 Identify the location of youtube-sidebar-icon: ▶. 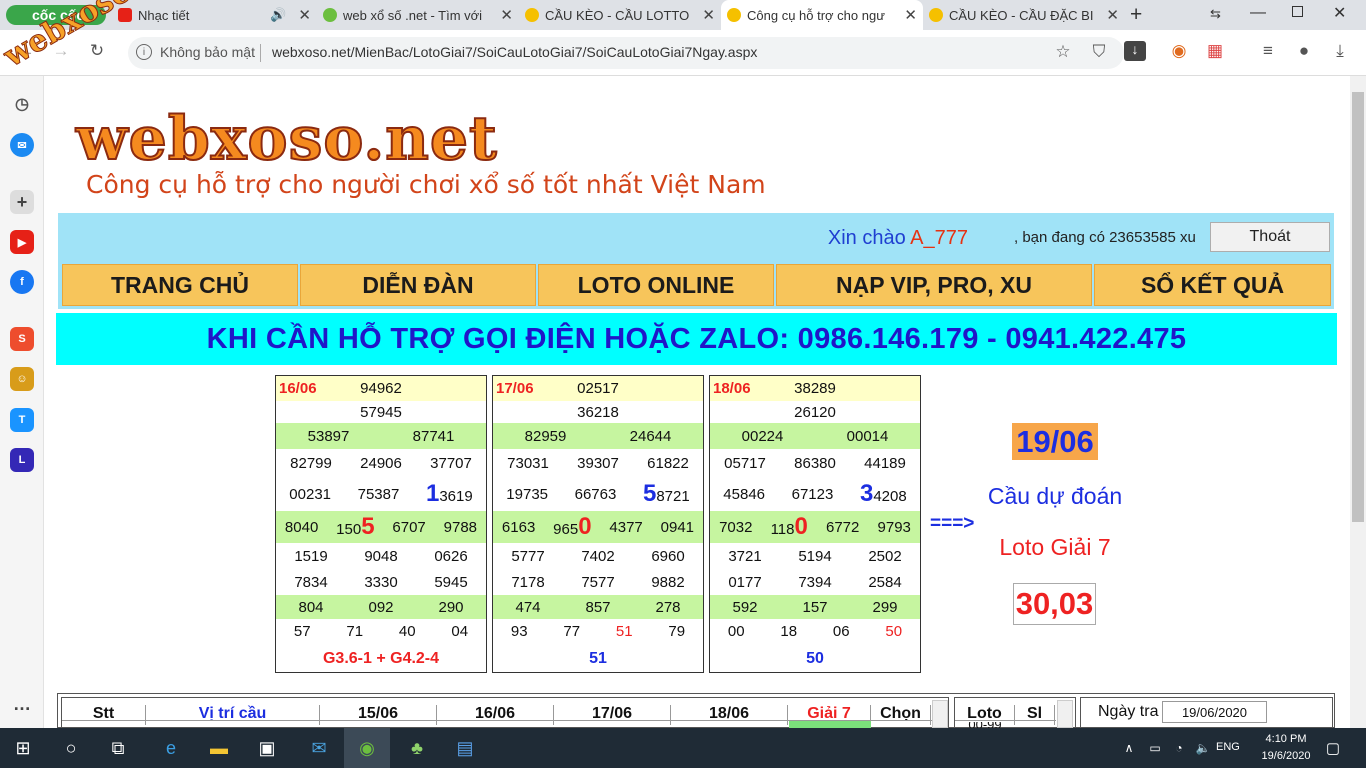
(22, 242).